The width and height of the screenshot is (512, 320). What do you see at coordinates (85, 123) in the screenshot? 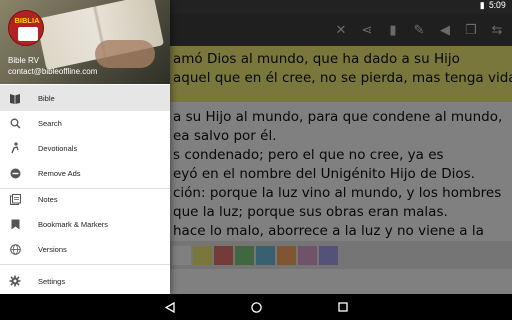
I see `menu-item-search: Search` at bounding box center [85, 123].